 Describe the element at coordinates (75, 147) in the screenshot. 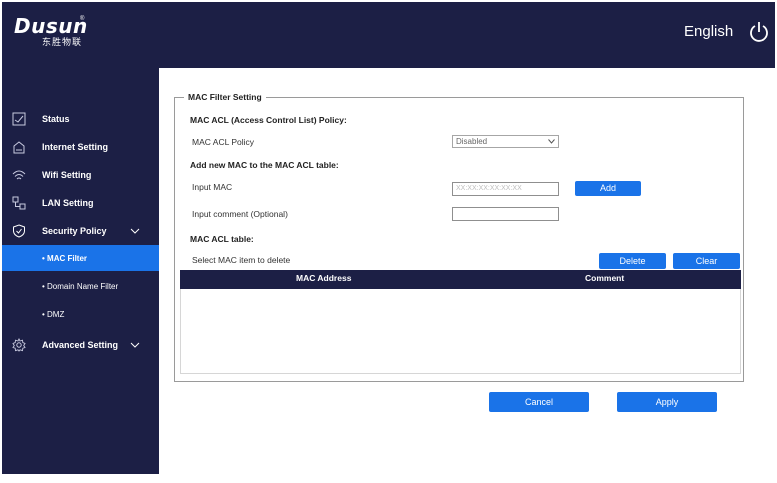

I see `sidebar-item-label: Internet Setting` at that location.